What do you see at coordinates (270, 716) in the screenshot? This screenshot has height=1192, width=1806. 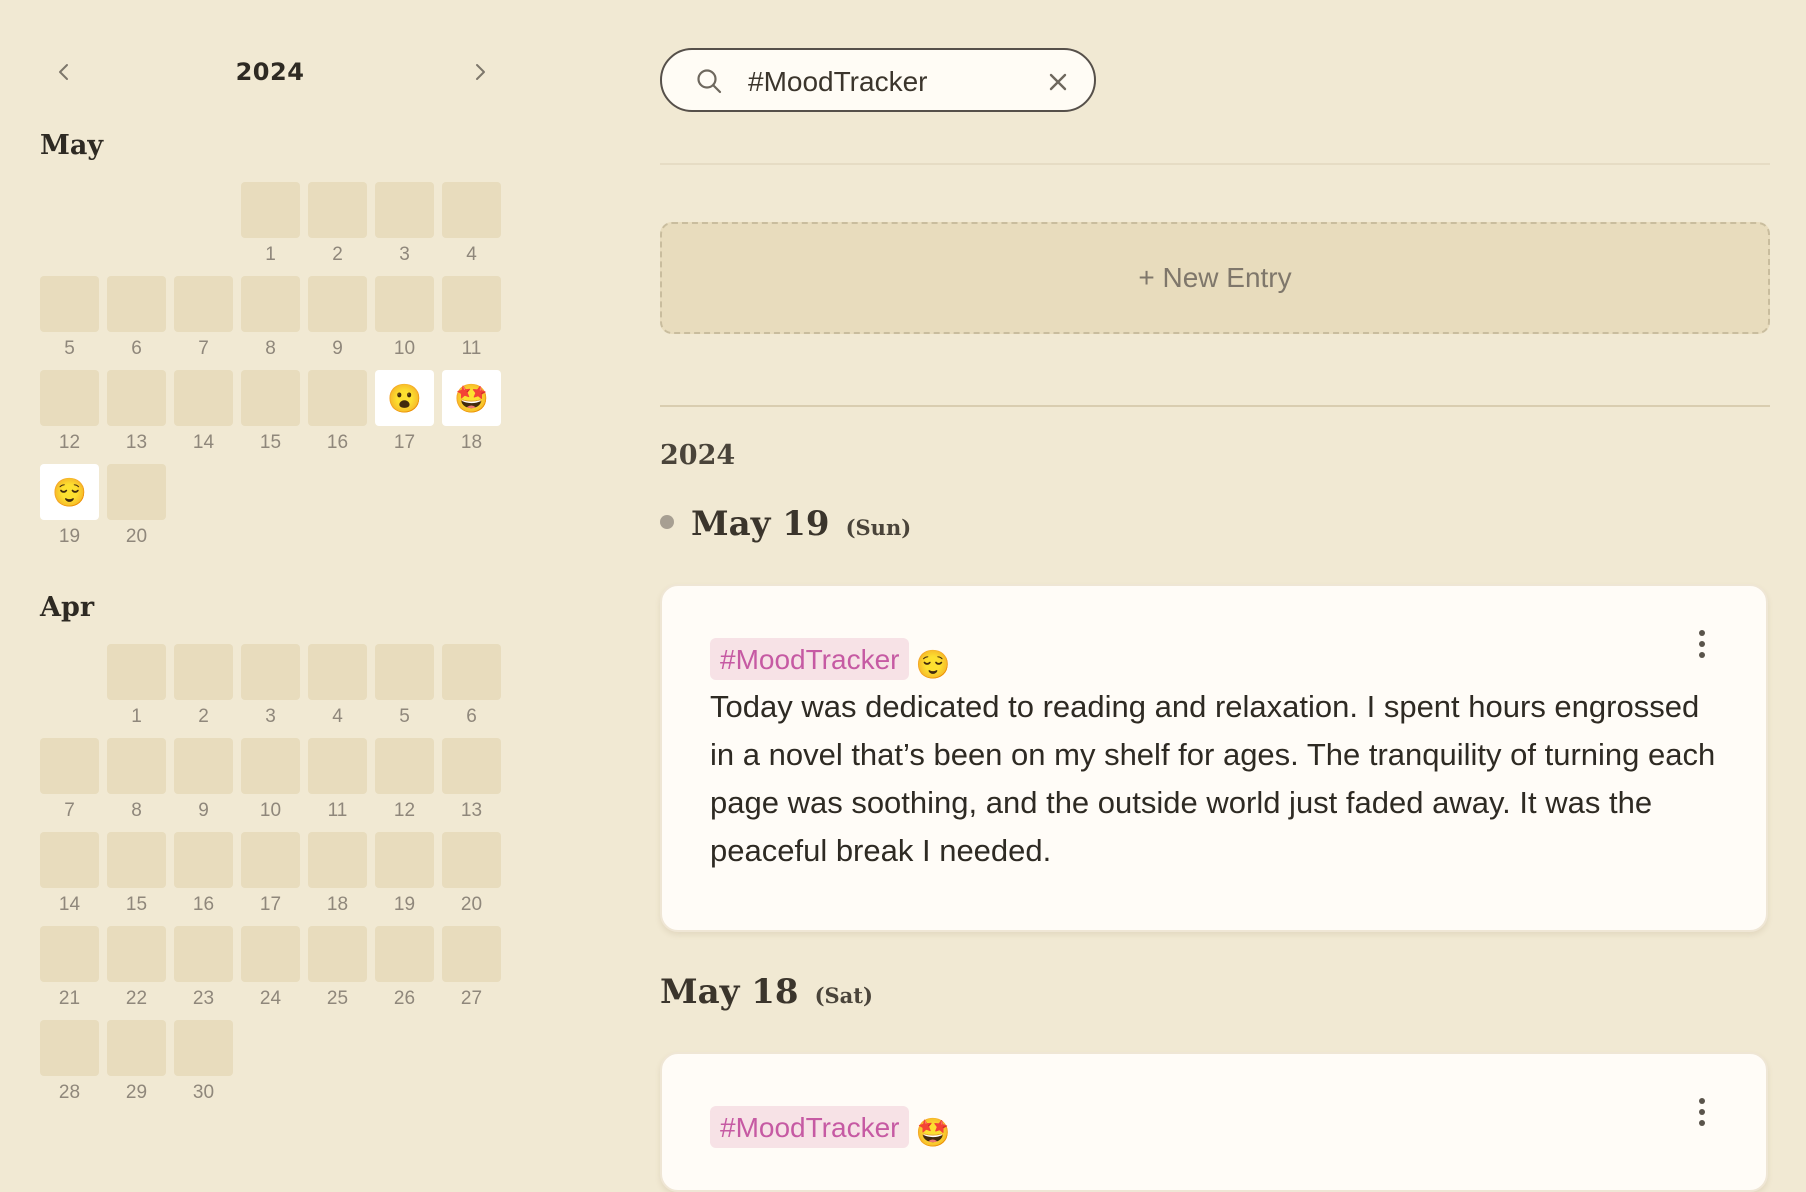 I see `day-number: 3` at bounding box center [270, 716].